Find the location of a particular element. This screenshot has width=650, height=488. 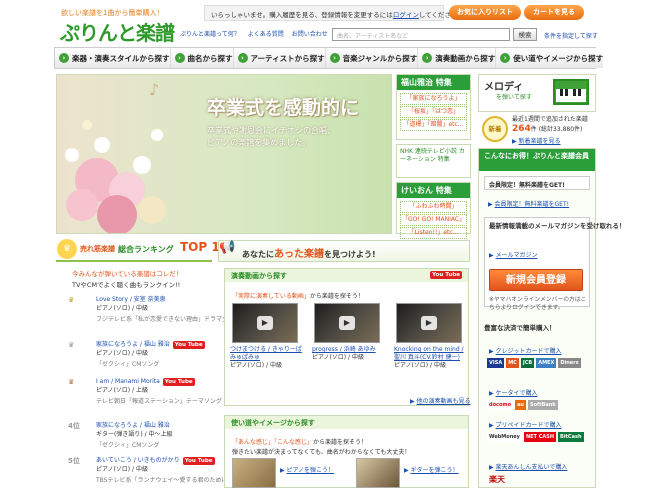

video-sub: ピアノ(ソロ) / 中級 is located at coordinates (338, 357).